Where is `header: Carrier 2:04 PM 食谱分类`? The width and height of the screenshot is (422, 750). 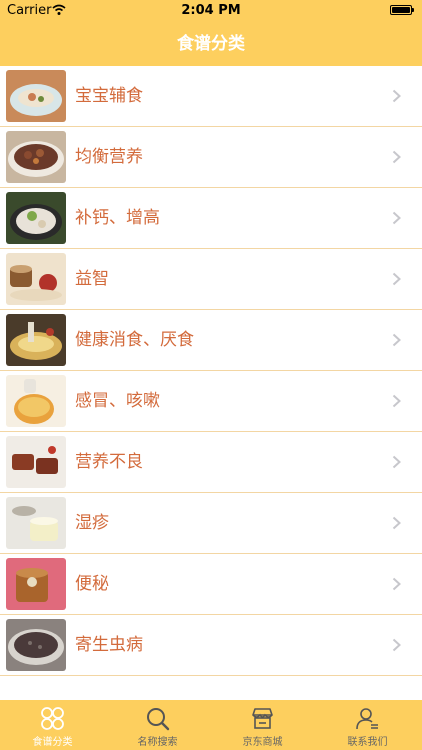
header: Carrier 2:04 PM 食谱分类 is located at coordinates (211, 33).